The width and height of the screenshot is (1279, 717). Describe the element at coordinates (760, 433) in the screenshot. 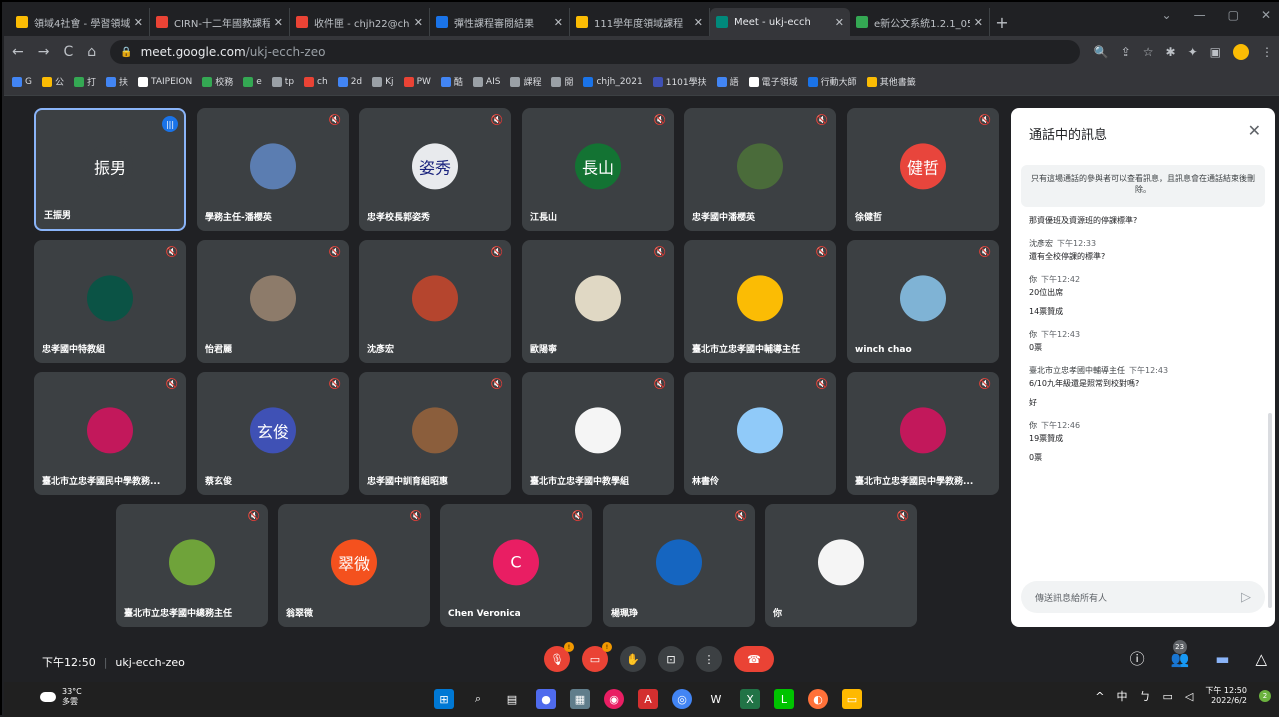

I see `participant-tile: 林書伶 🔇` at that location.